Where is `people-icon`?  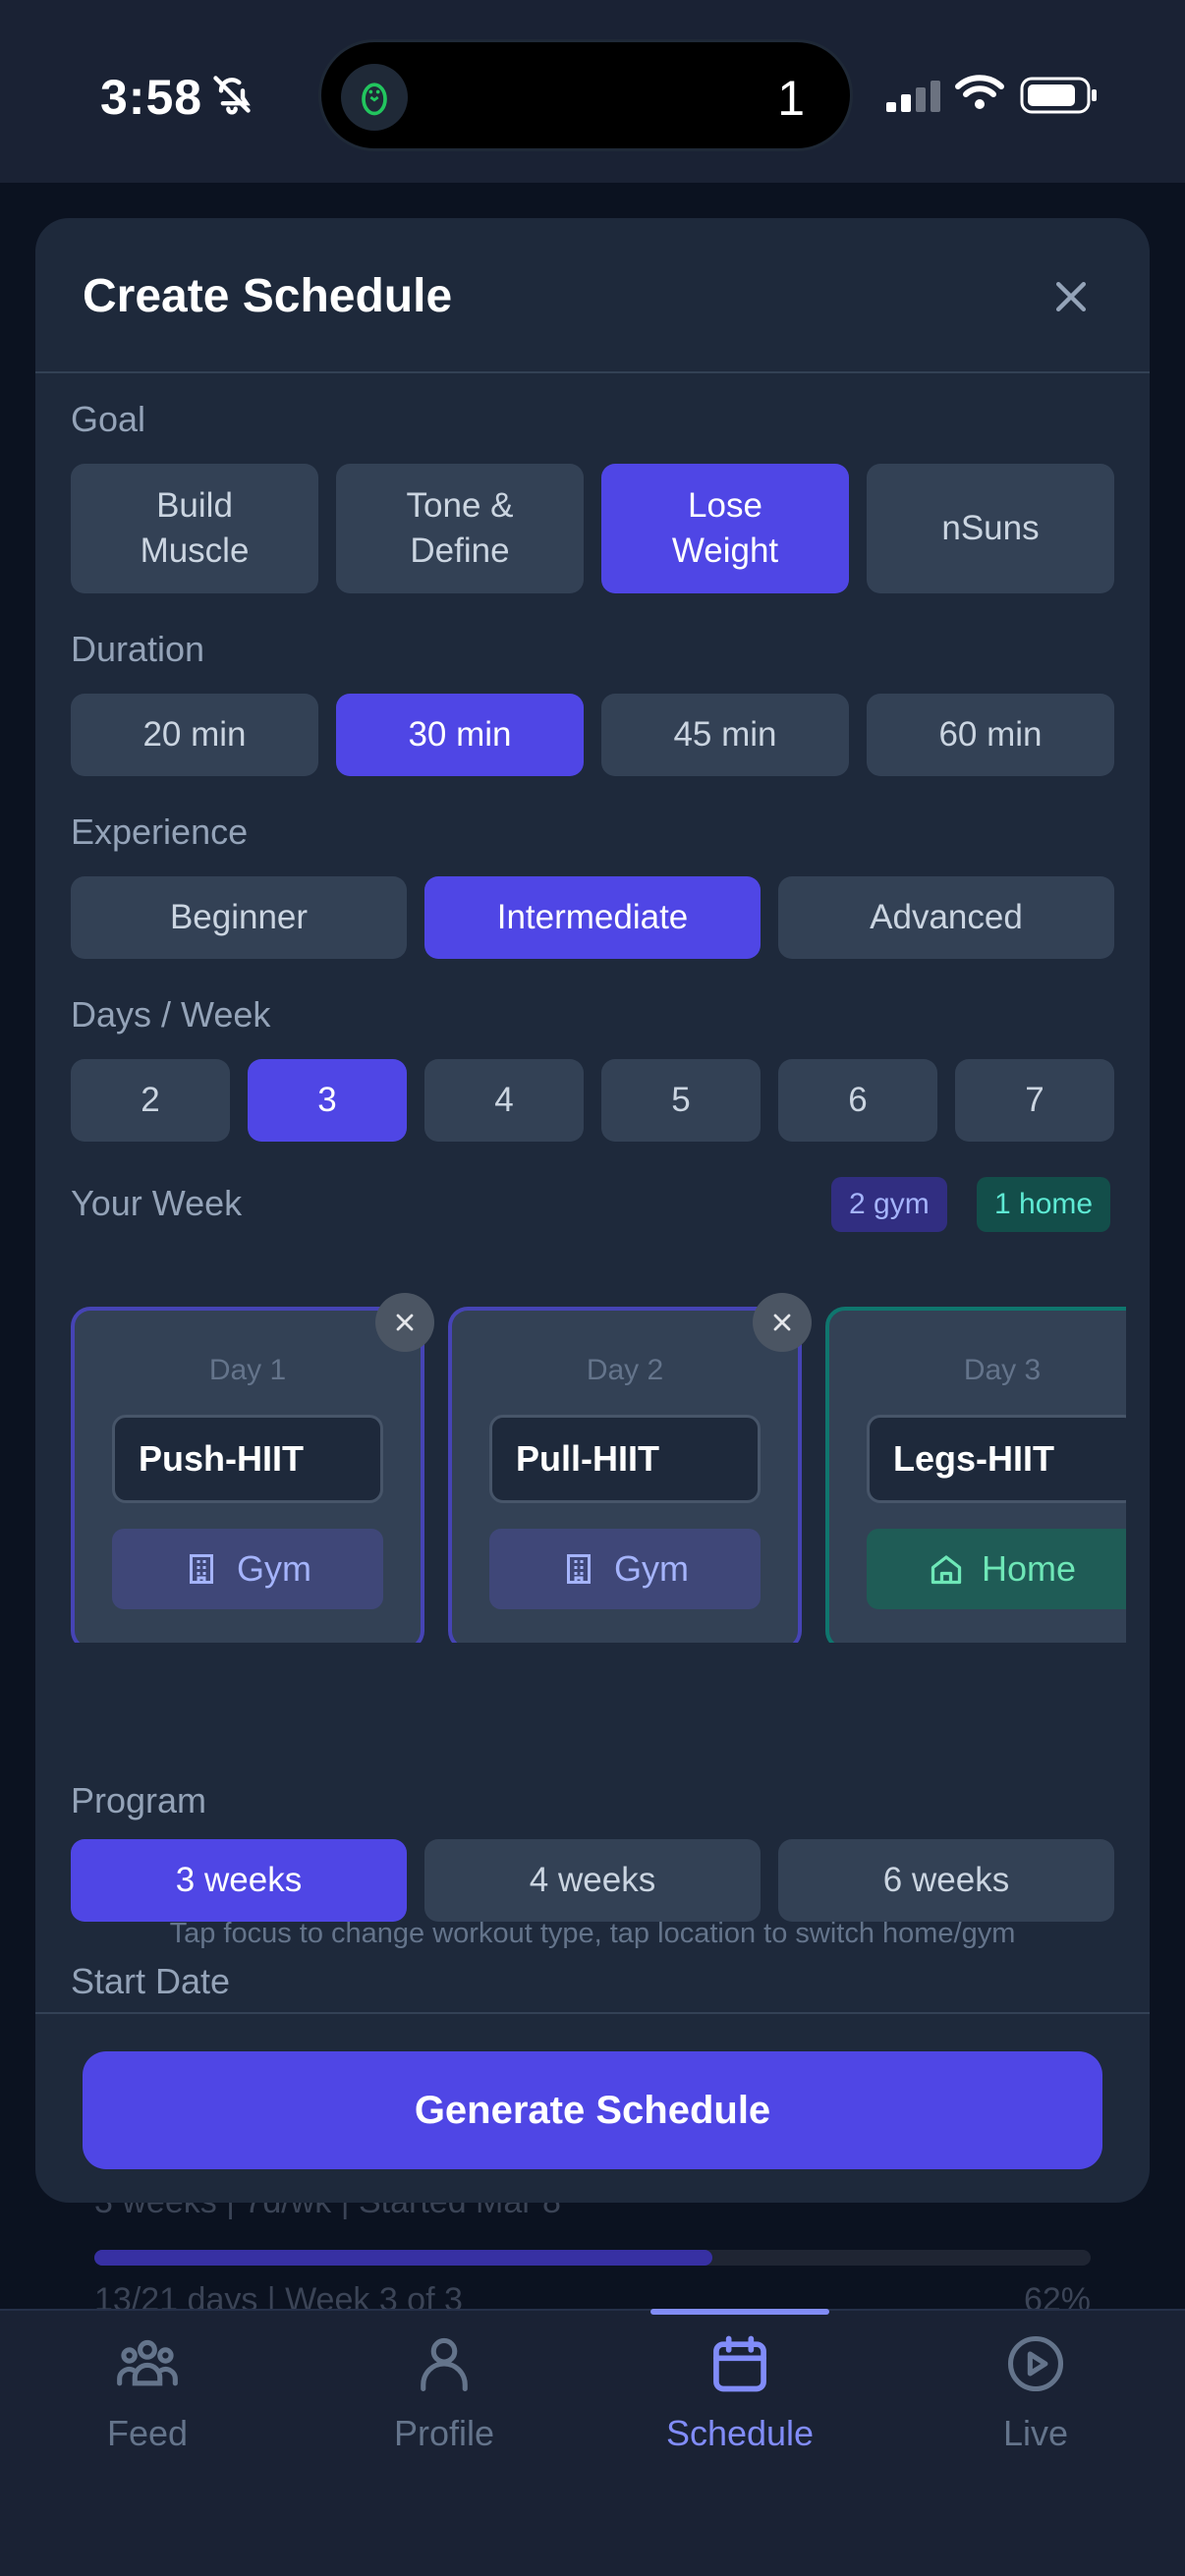
people-icon is located at coordinates (148, 2362).